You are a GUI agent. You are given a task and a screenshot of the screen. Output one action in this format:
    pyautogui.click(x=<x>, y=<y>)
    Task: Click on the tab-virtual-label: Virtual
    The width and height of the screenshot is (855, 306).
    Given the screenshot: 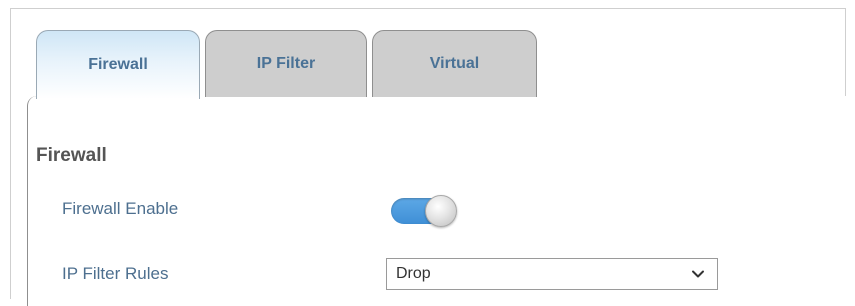 What is the action you would take?
    pyautogui.click(x=454, y=63)
    